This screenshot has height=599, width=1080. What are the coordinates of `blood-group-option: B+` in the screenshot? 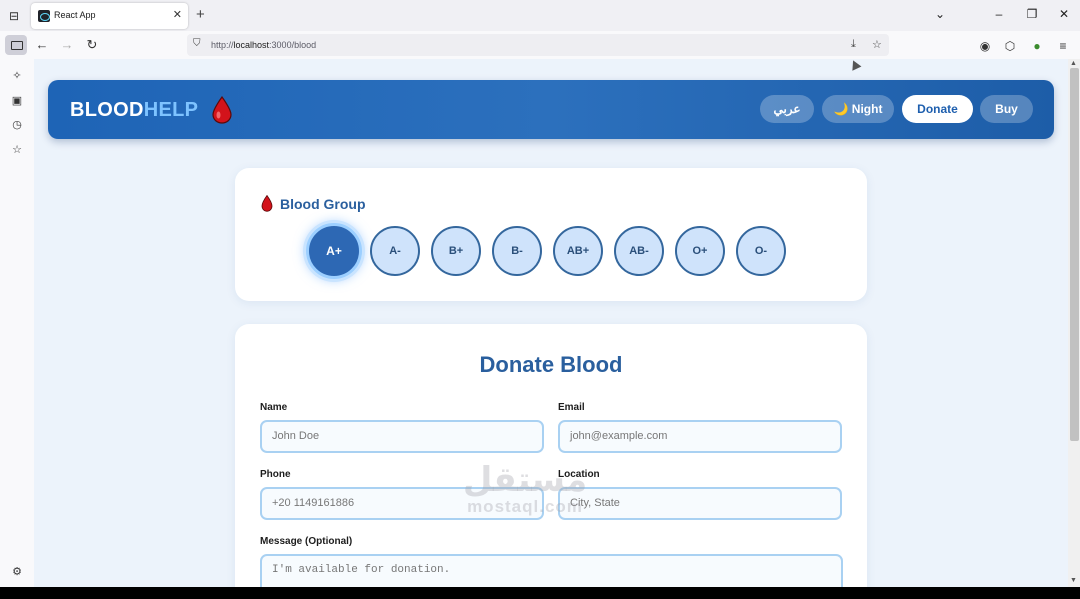 It's located at (456, 251).